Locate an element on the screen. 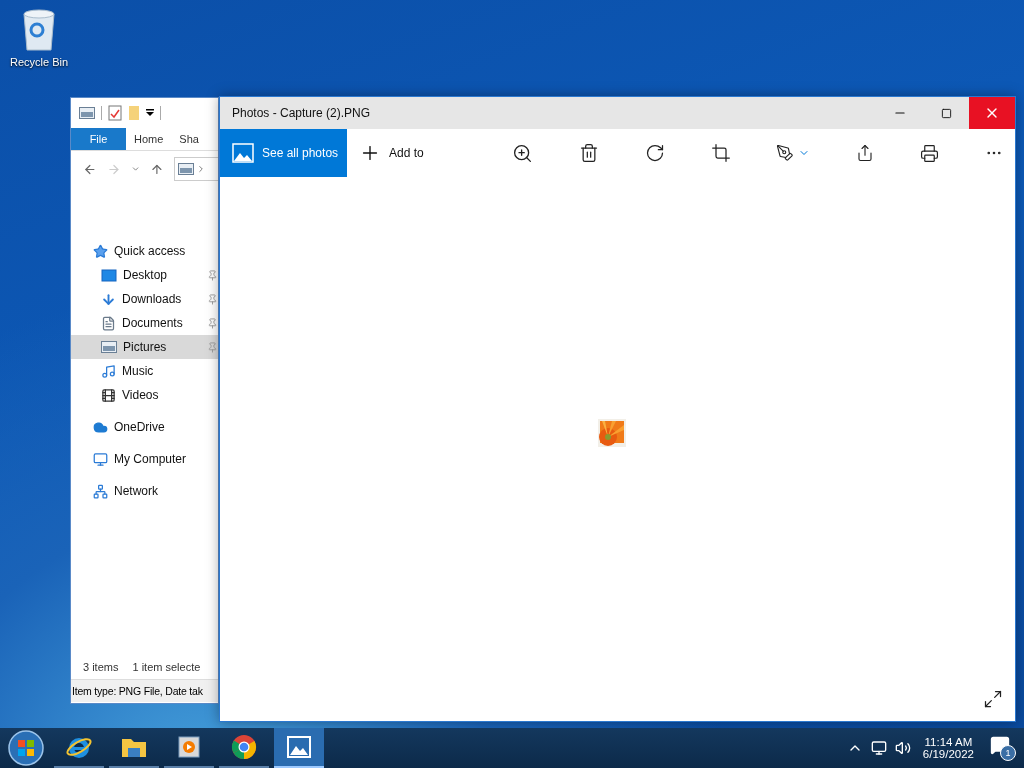  nav-item: My Computer is located at coordinates (144, 459).